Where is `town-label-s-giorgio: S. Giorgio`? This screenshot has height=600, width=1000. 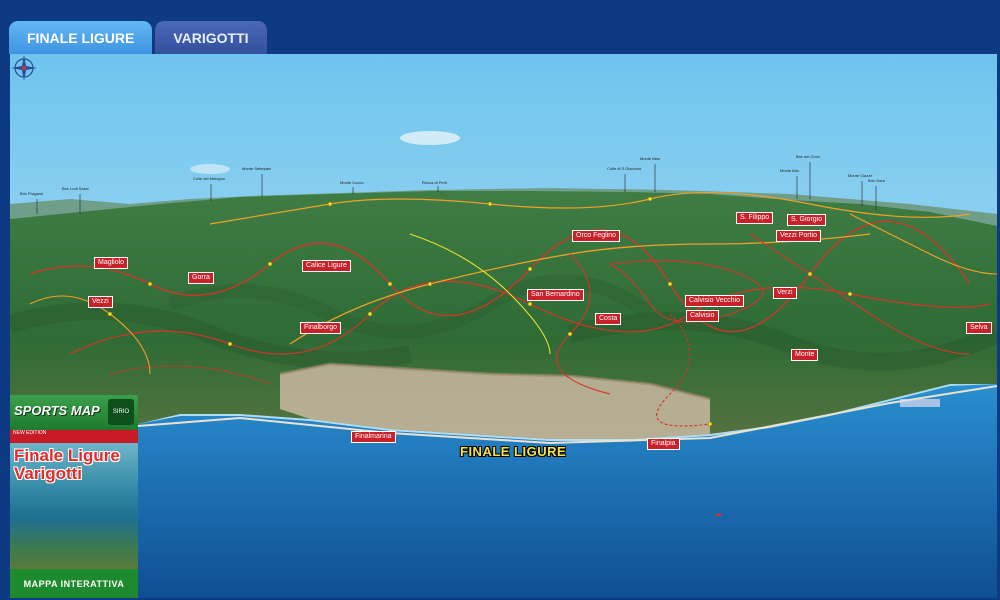 town-label-s-giorgio: S. Giorgio is located at coordinates (807, 220).